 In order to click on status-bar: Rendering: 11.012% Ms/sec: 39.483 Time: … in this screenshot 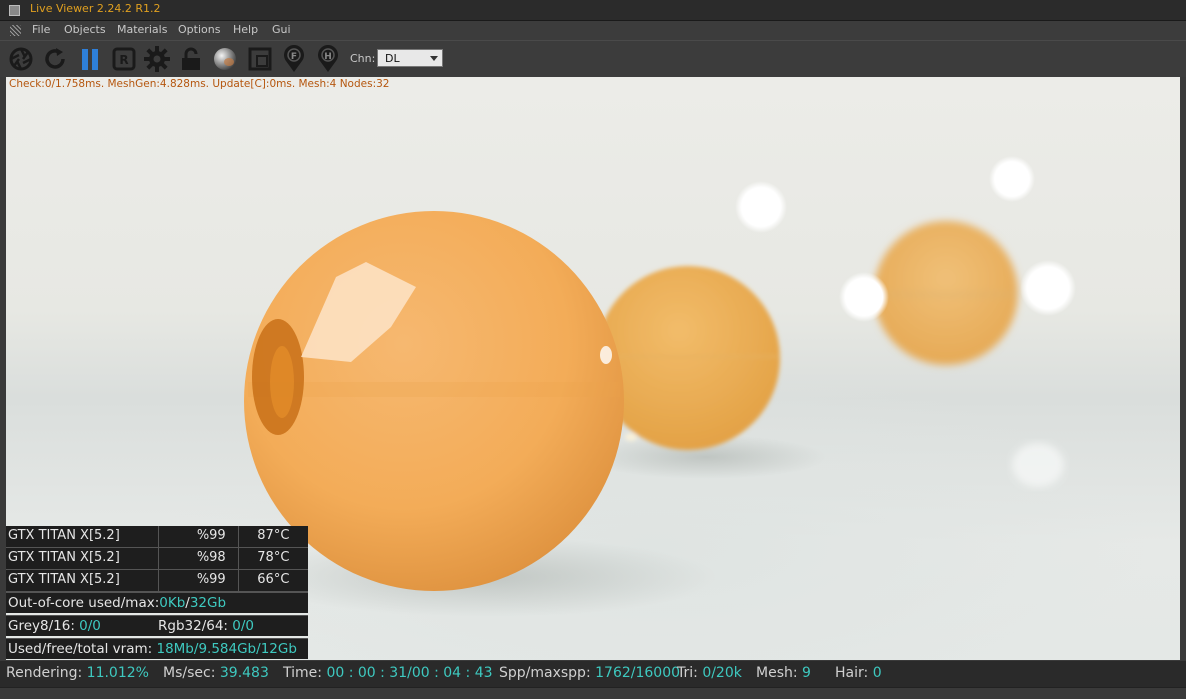, I will do `click(593, 674)`.